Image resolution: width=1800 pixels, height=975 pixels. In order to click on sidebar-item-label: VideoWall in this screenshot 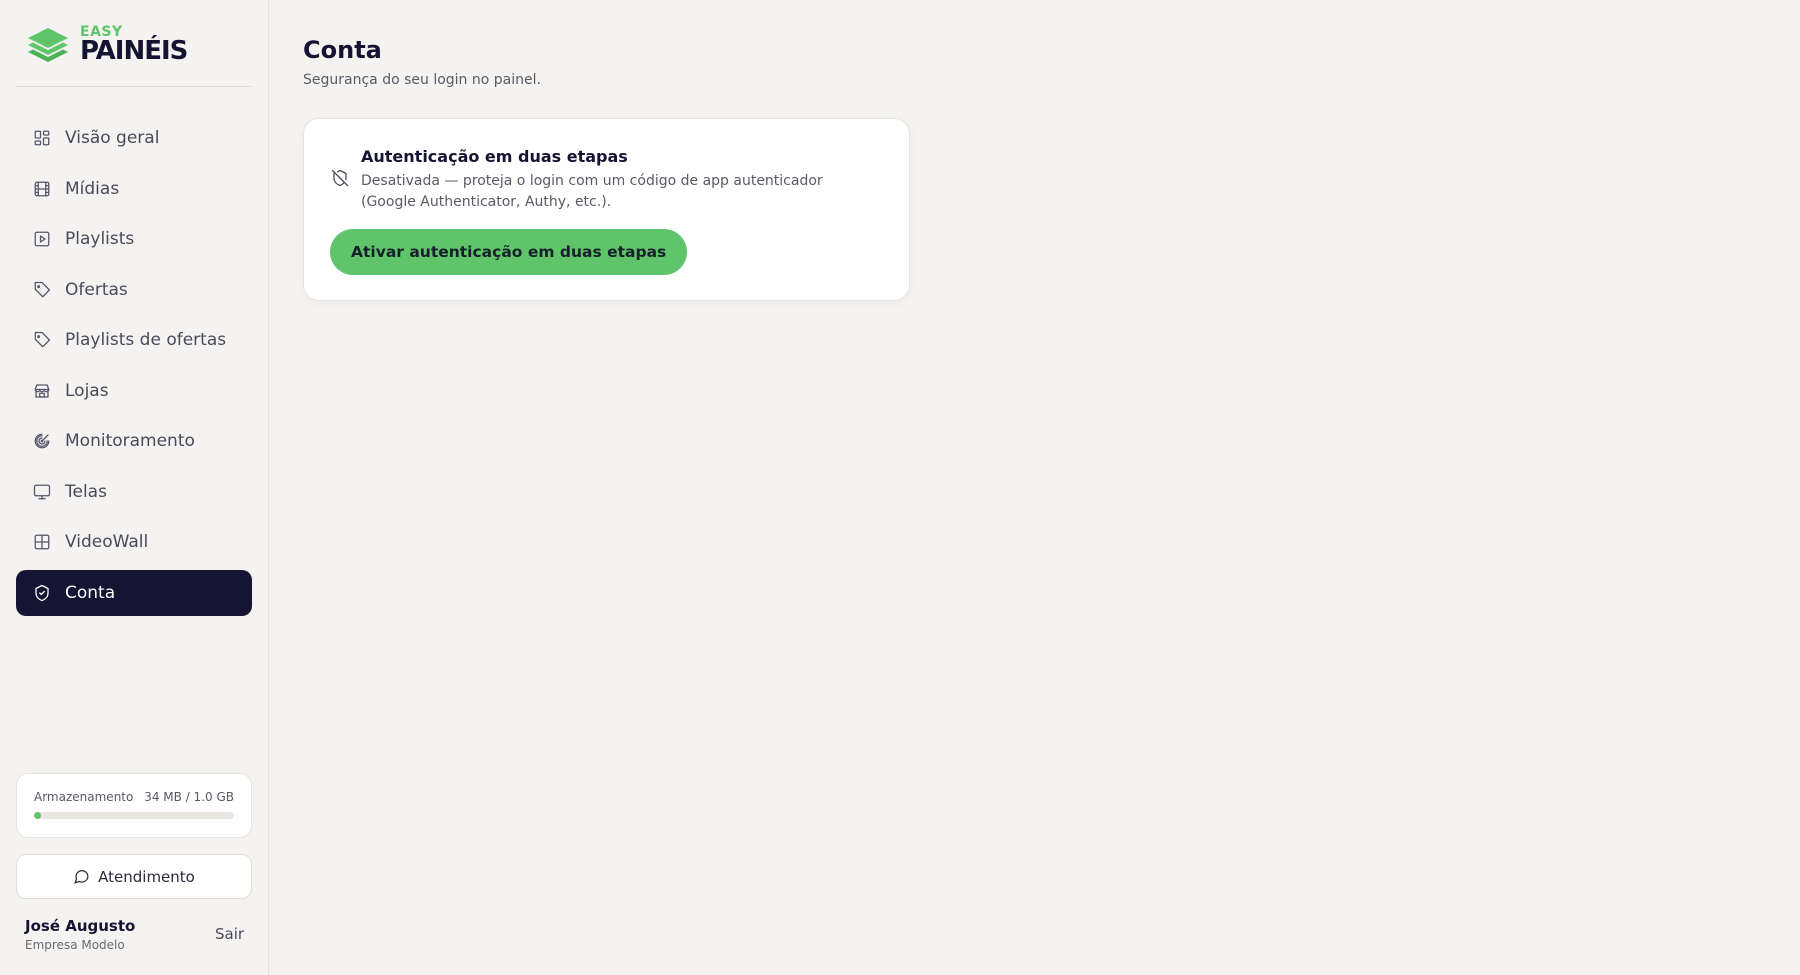, I will do `click(107, 542)`.